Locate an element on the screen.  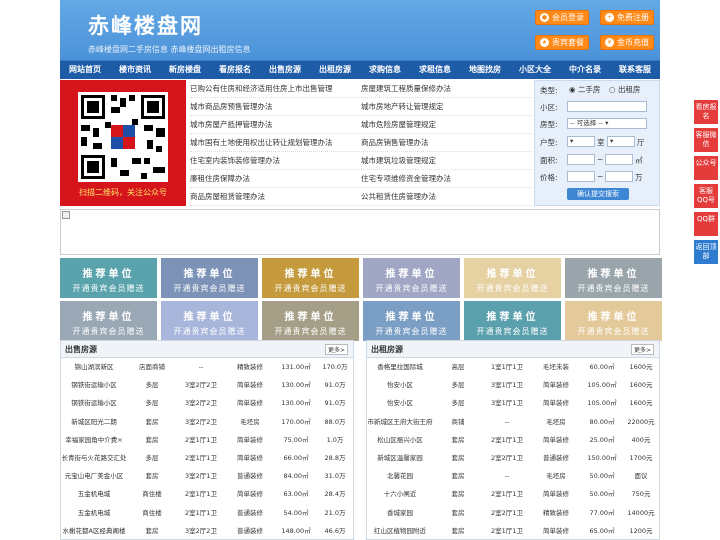
listing-row: 香格里拉国际城 高层 1室1厅1卫 毛坯未装 60.00㎡ 1600元 is located at coordinates (513, 367).